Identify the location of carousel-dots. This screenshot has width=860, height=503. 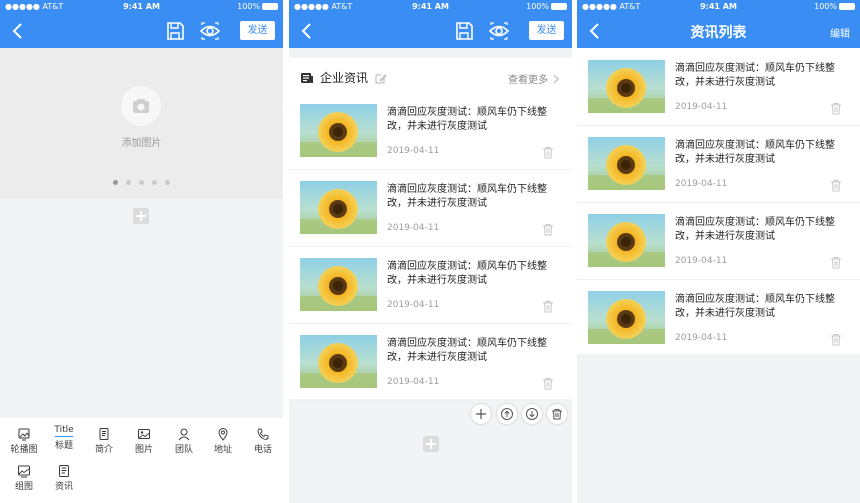
(141, 182).